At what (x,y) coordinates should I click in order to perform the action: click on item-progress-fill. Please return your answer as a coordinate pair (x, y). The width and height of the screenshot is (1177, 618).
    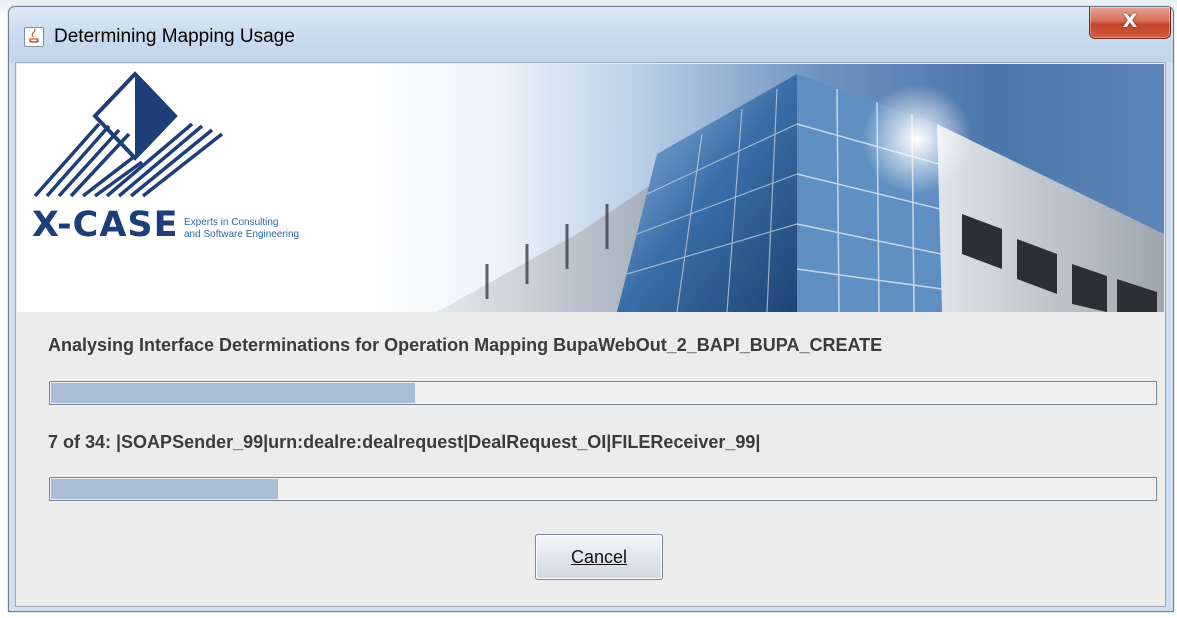
    Looking at the image, I should click on (164, 489).